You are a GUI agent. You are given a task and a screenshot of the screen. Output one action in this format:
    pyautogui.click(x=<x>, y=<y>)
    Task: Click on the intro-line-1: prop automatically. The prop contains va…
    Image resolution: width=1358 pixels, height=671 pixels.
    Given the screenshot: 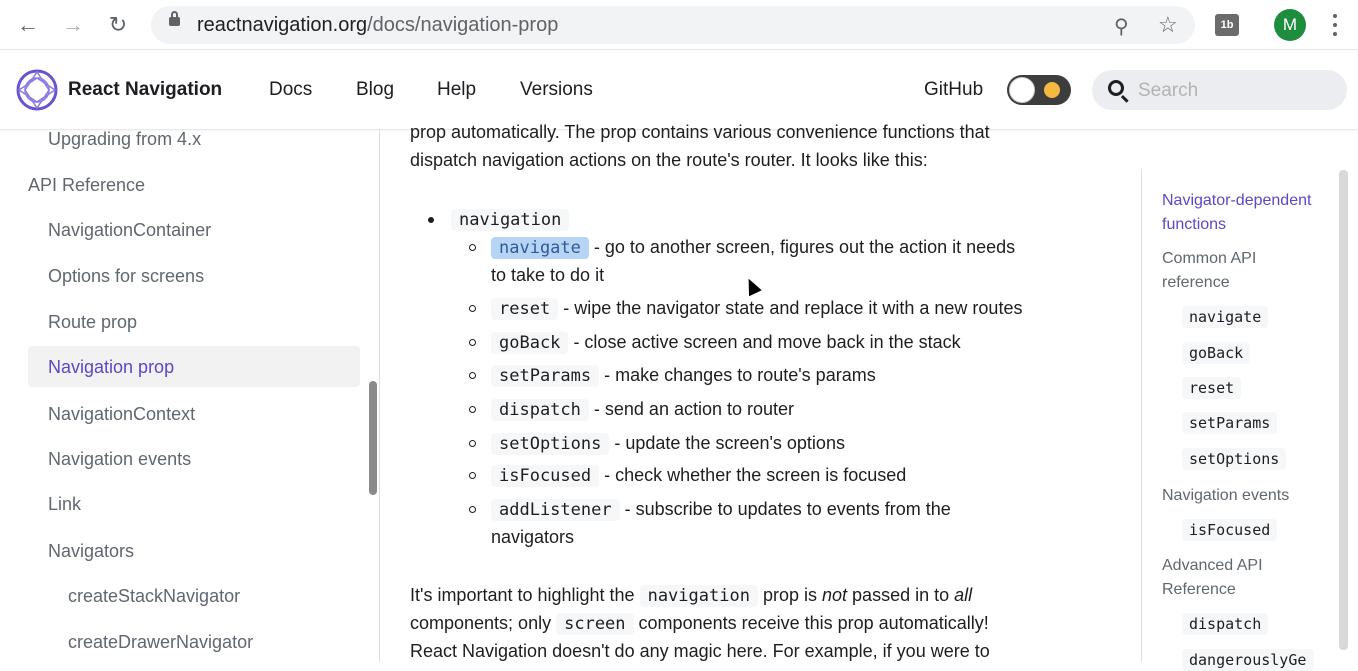 What is the action you would take?
    pyautogui.click(x=700, y=132)
    